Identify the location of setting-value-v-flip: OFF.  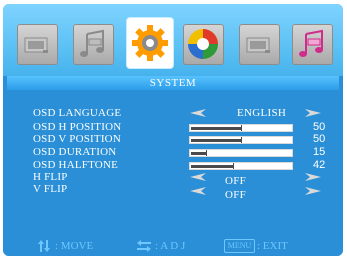
(236, 195).